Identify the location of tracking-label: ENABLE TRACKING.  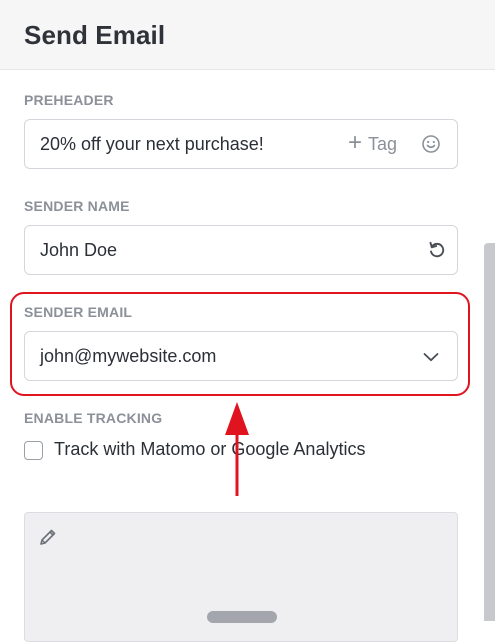
(93, 418).